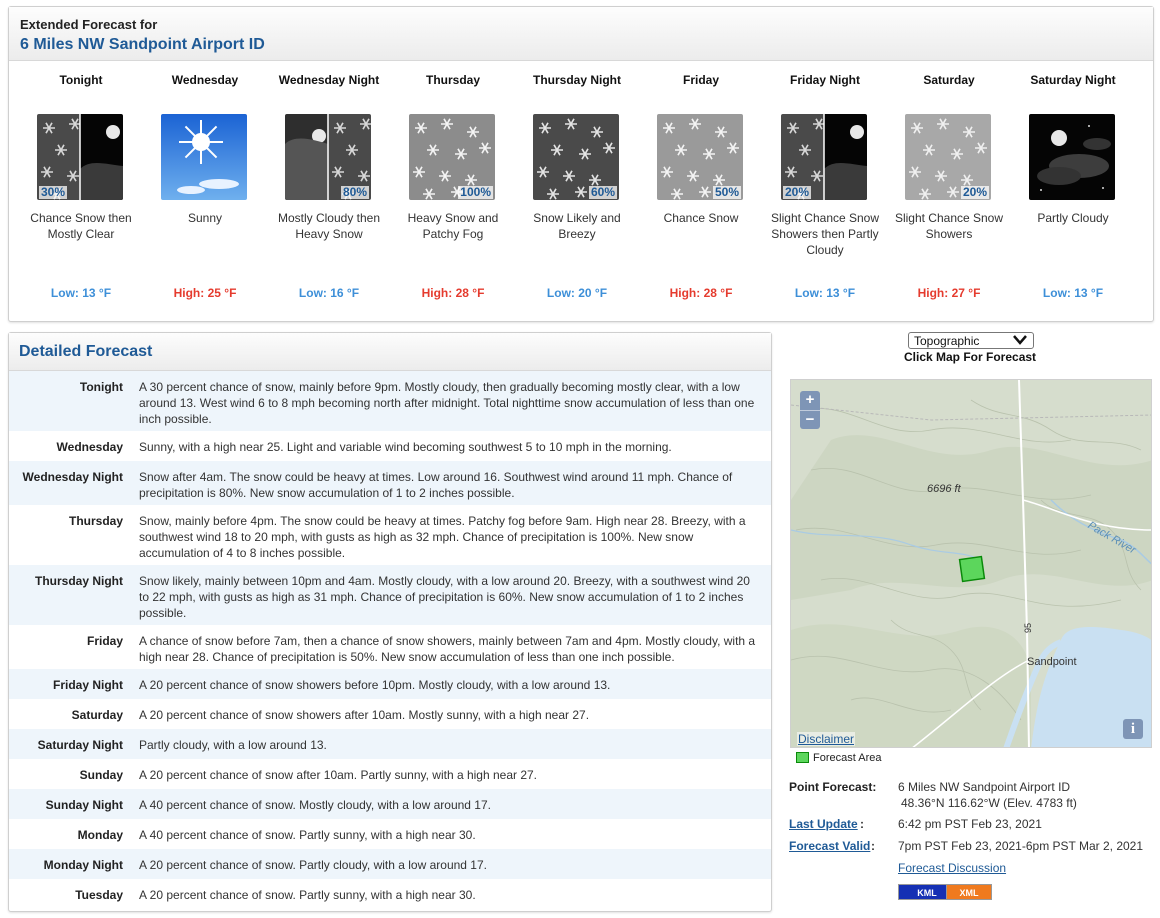  I want to click on last-update-value: 6:42 pm PST Feb 23, 2021, so click(970, 824).